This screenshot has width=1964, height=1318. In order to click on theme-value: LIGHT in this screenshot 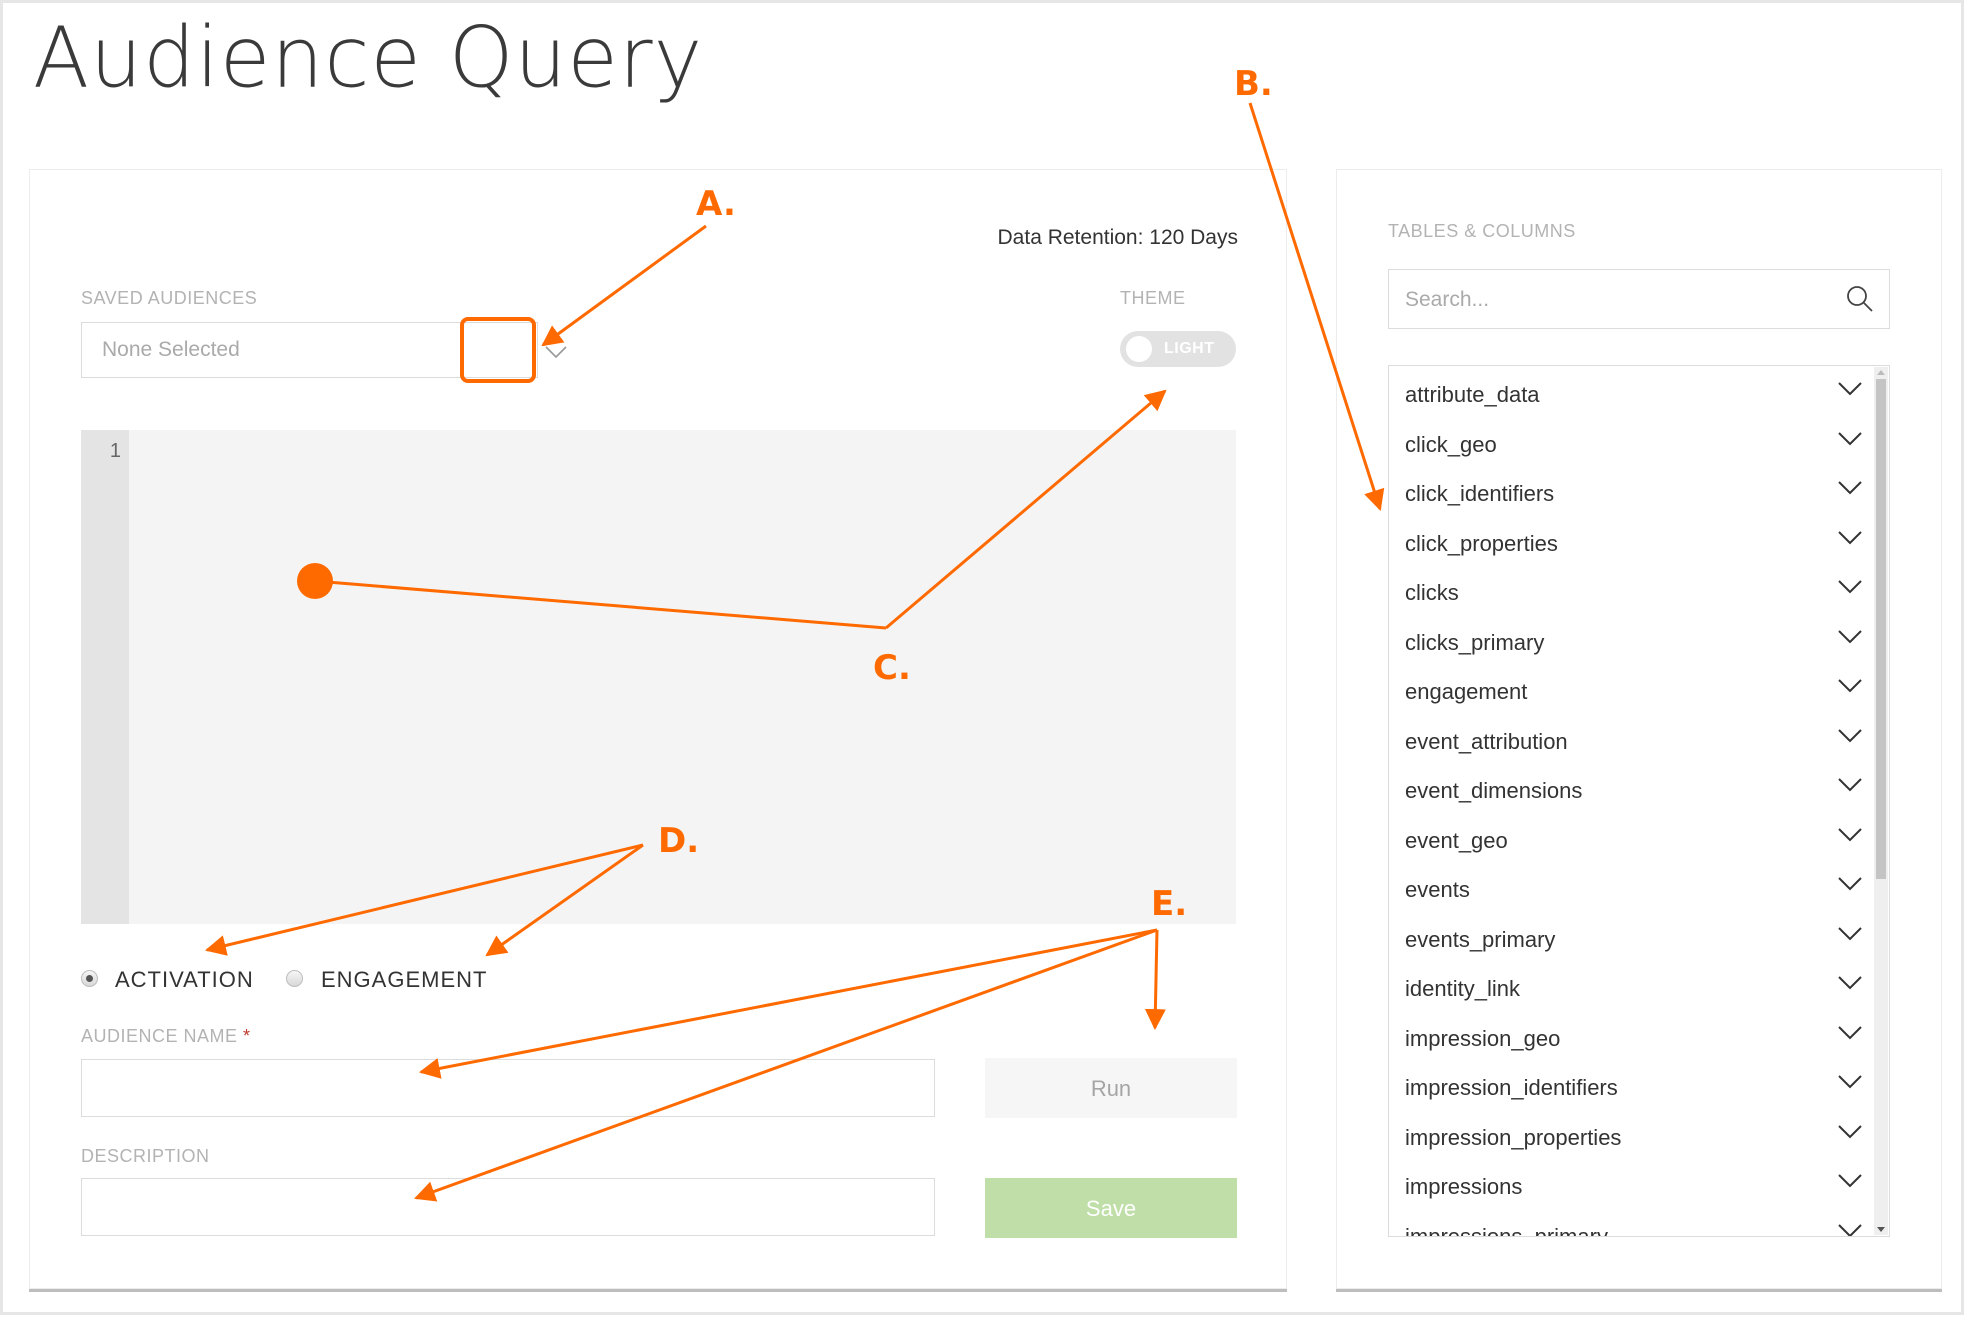, I will do `click(1189, 348)`.